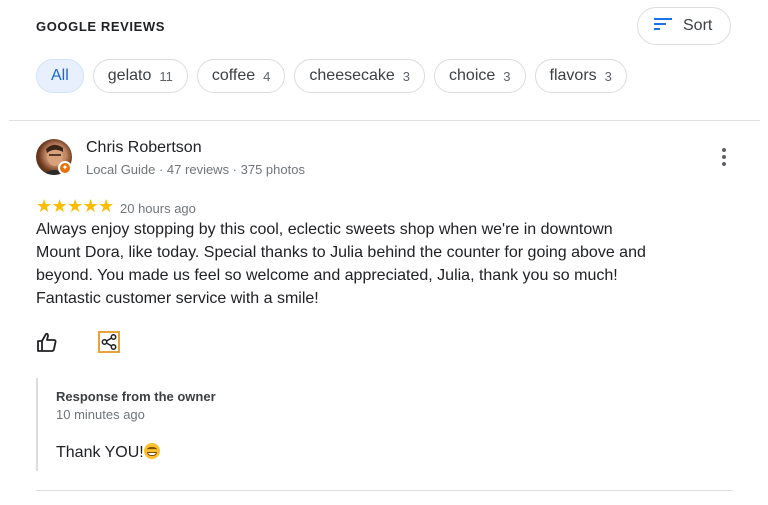 The width and height of the screenshot is (768, 505). What do you see at coordinates (109, 342) in the screenshot?
I see `share-icon` at bounding box center [109, 342].